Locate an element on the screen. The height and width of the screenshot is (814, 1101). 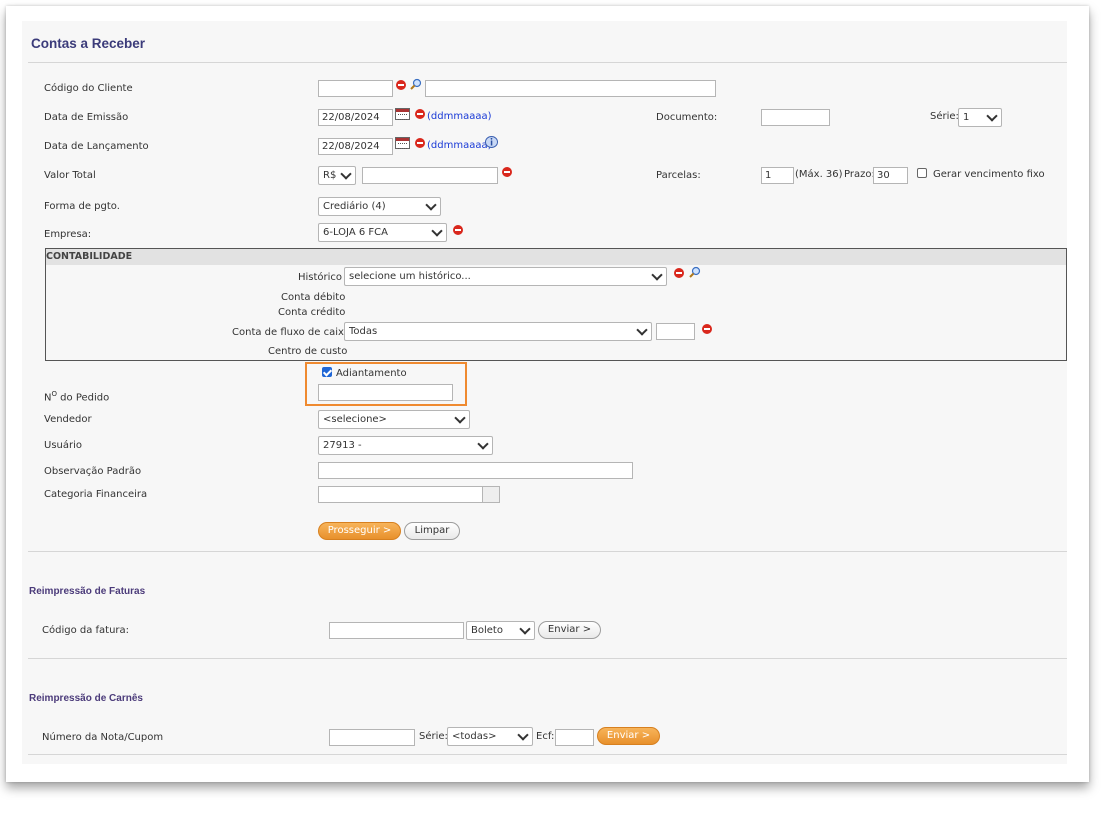
forma-pgto-value: Crediário (4) is located at coordinates (354, 206).